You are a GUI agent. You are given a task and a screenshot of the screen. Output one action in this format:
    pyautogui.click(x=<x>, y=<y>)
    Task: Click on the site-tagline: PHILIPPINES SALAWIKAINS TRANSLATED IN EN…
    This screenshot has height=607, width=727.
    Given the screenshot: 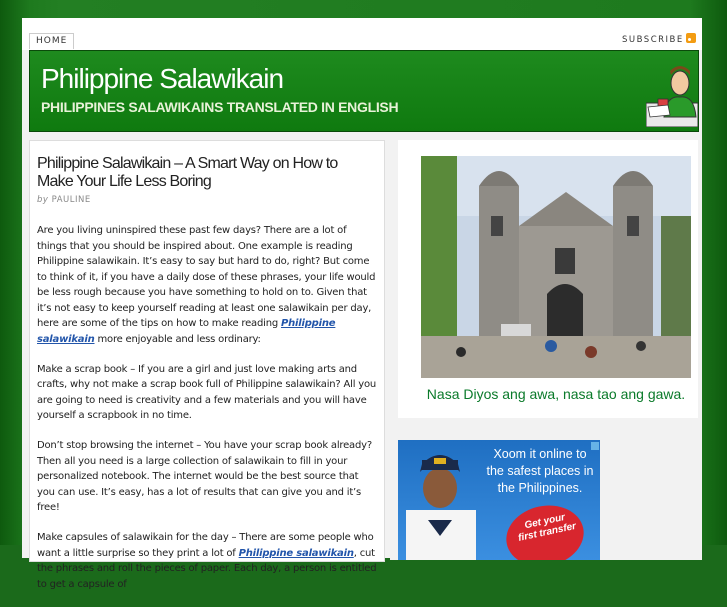 What is the action you would take?
    pyautogui.click(x=220, y=107)
    